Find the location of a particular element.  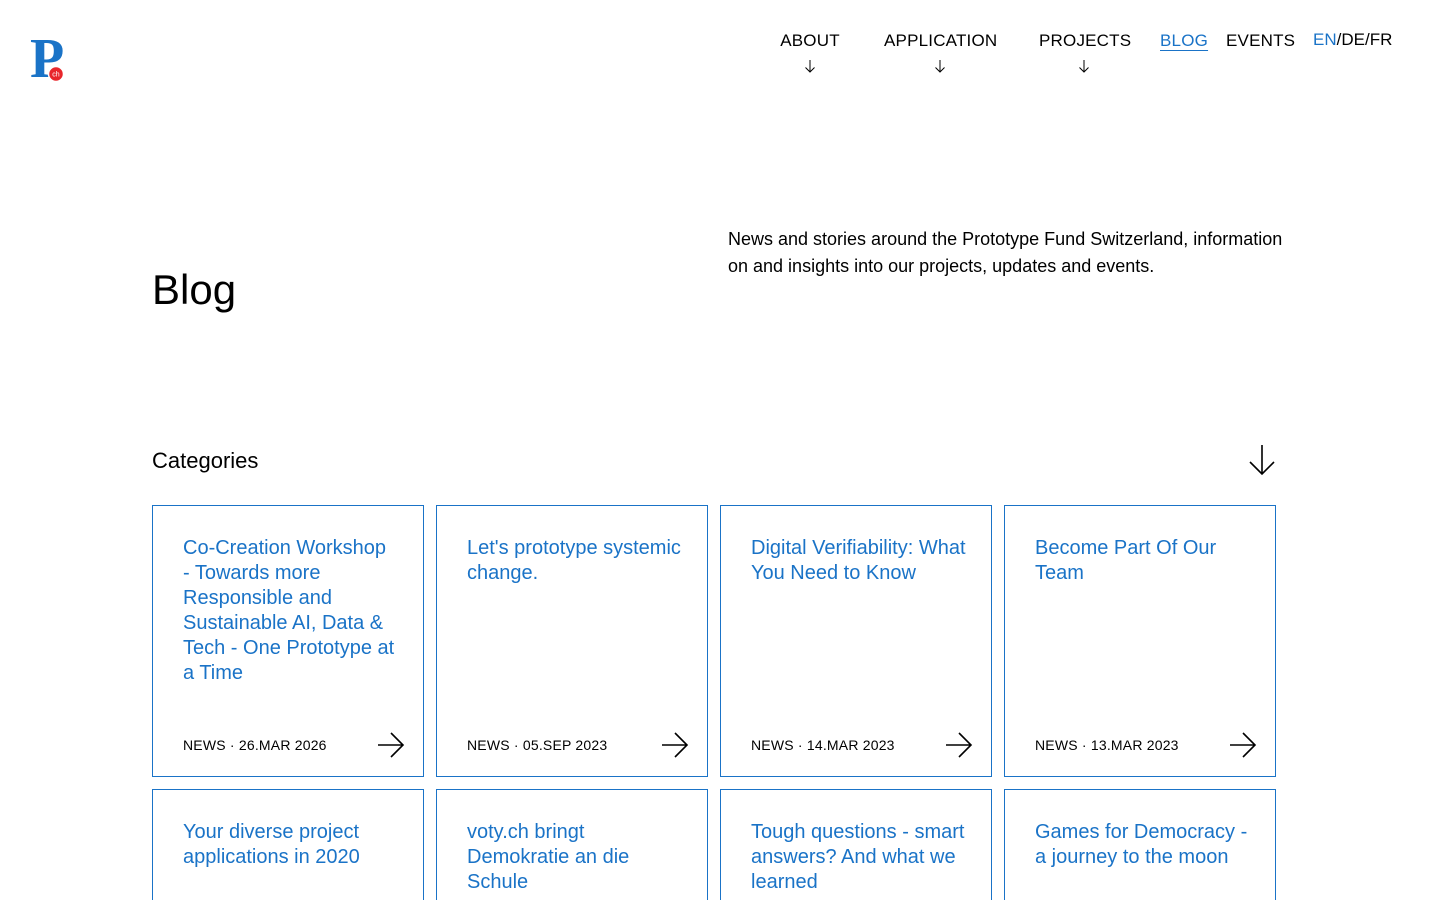

nav-item-label: BLOG is located at coordinates (1184, 40).